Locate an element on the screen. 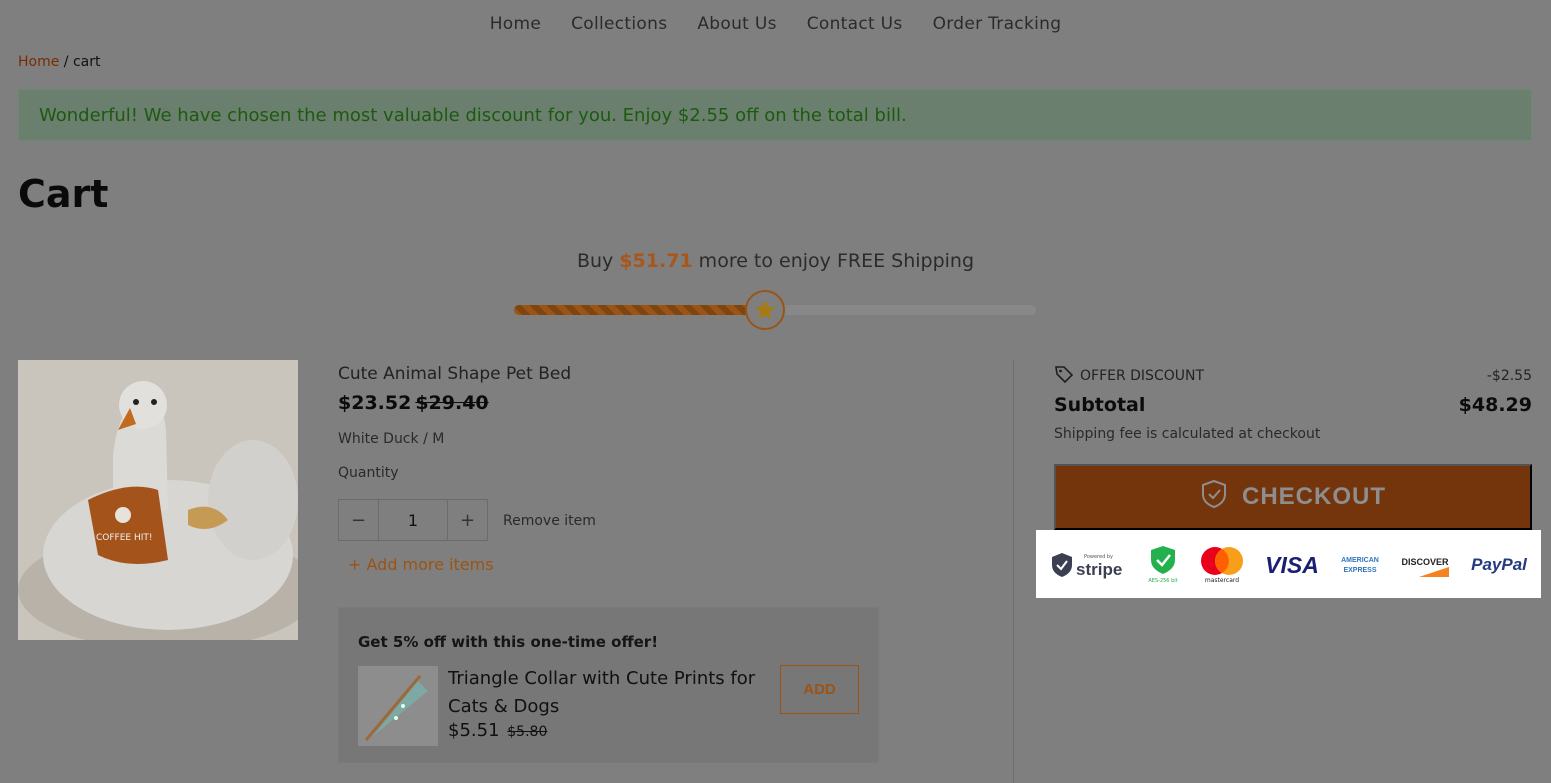 The width and height of the screenshot is (1551, 783). subtotal-row: Subtotal $48.29 is located at coordinates (1293, 405).